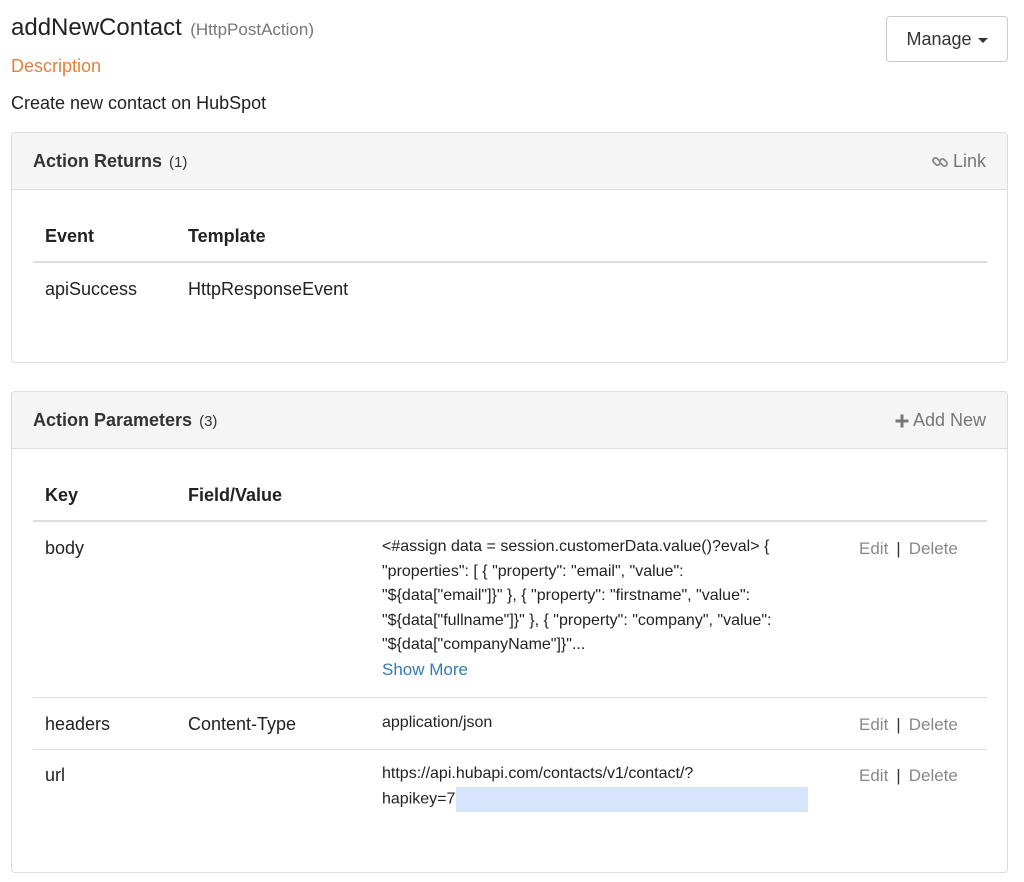  I want to click on page-title-row: addNewContact (HttpPostAction), so click(162, 28).